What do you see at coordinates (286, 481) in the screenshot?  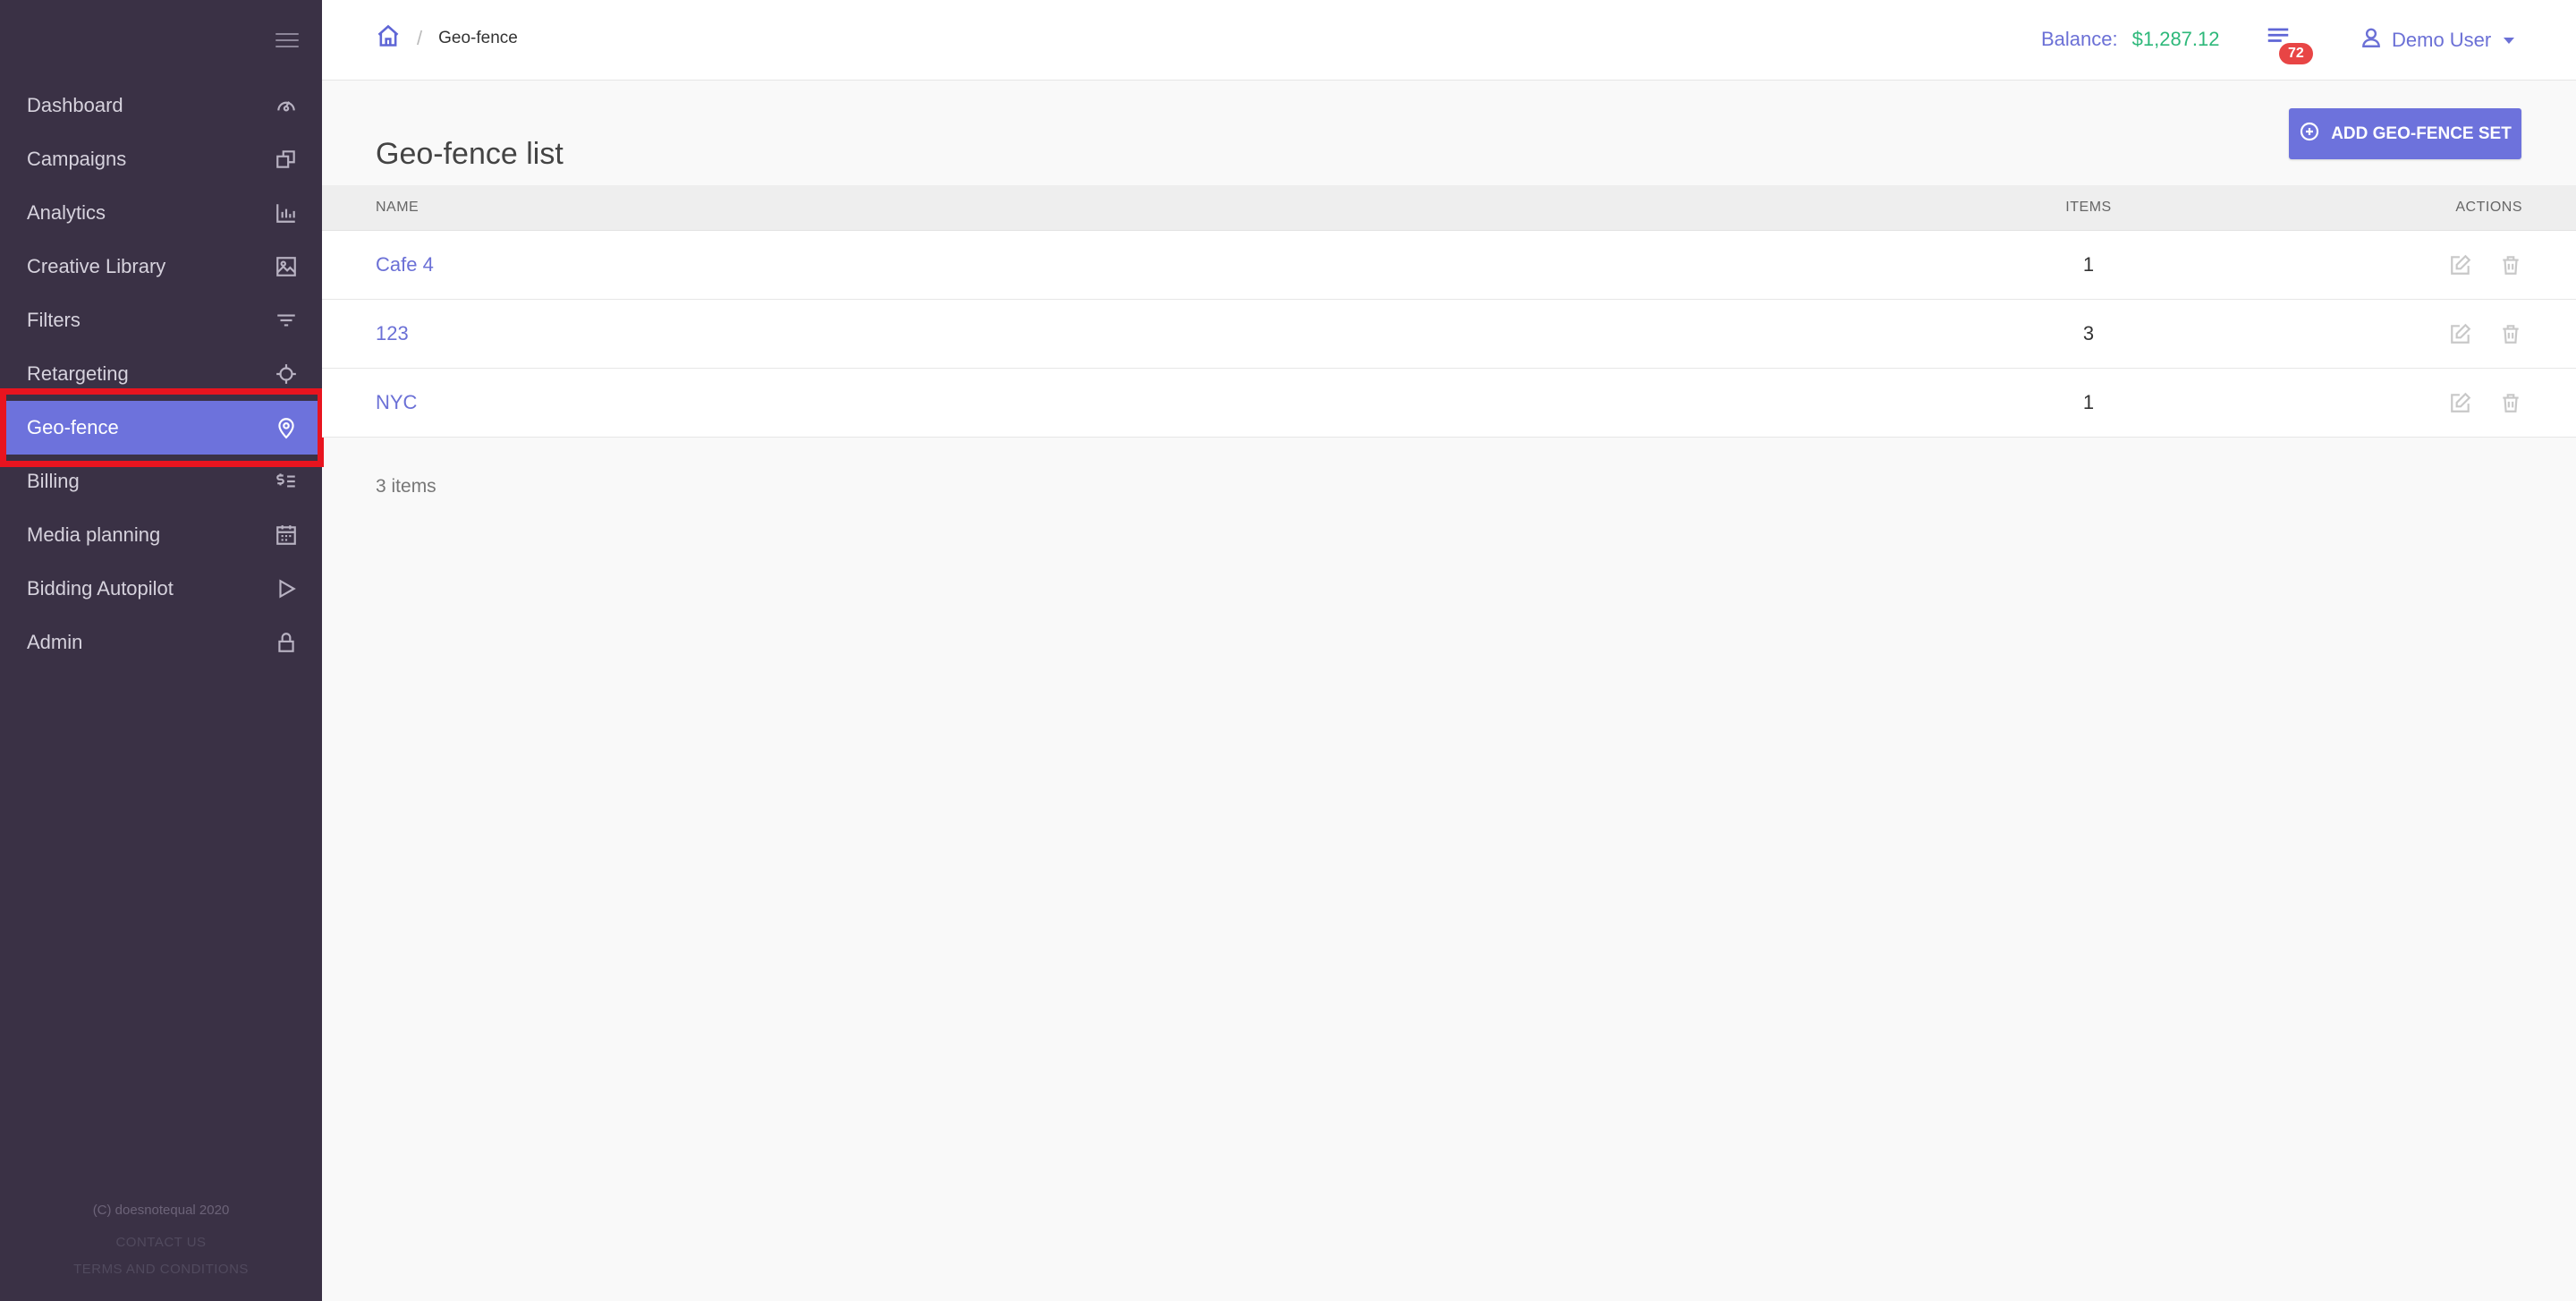 I see `billing-icon` at bounding box center [286, 481].